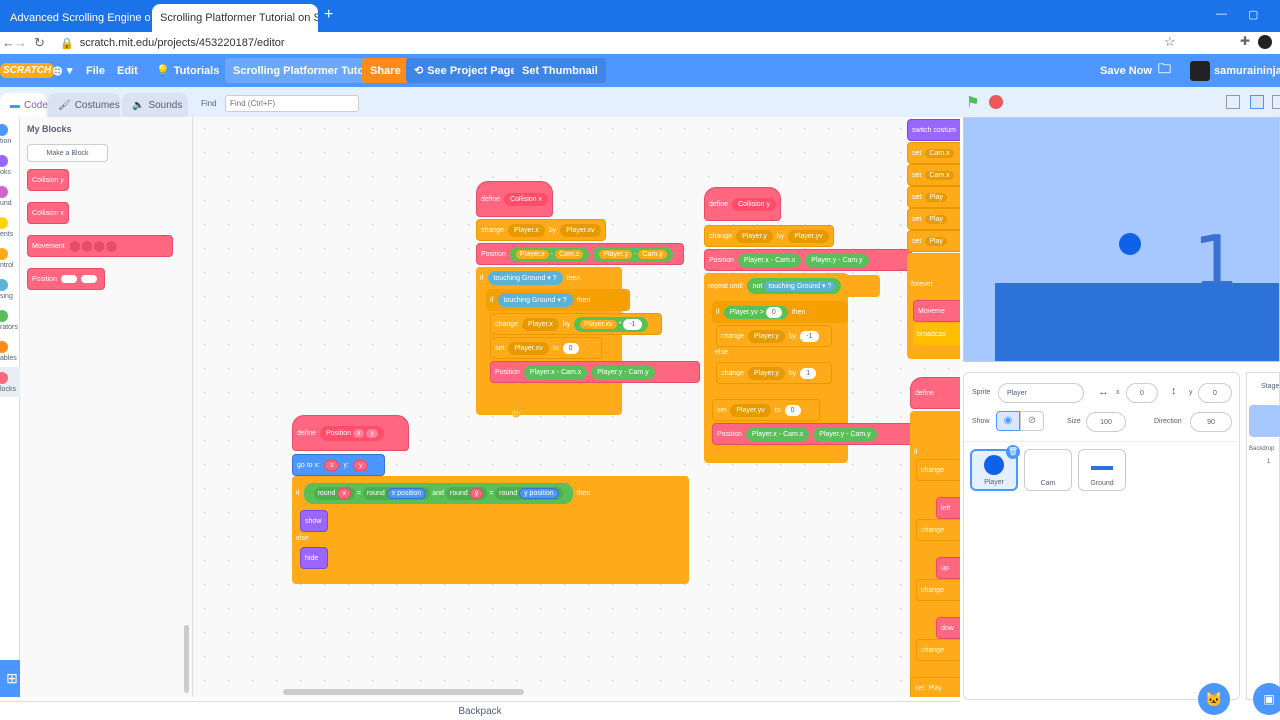  What do you see at coordinates (1130, 244) in the screenshot?
I see `player-sprite` at bounding box center [1130, 244].